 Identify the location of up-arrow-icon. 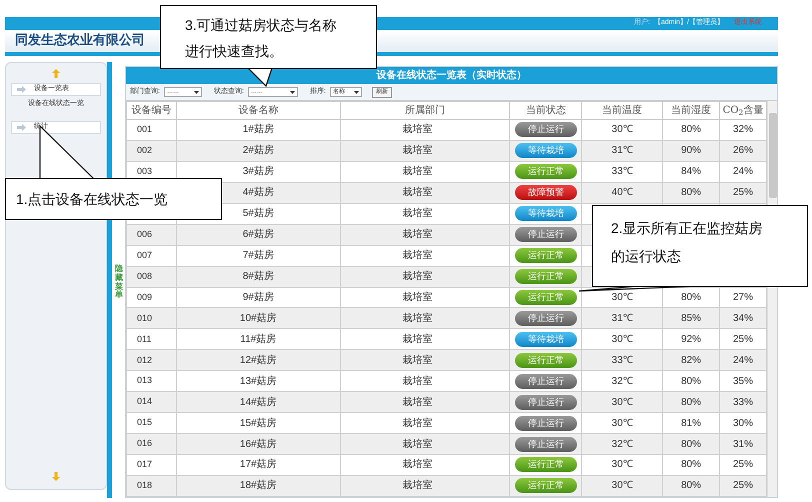
(56, 73).